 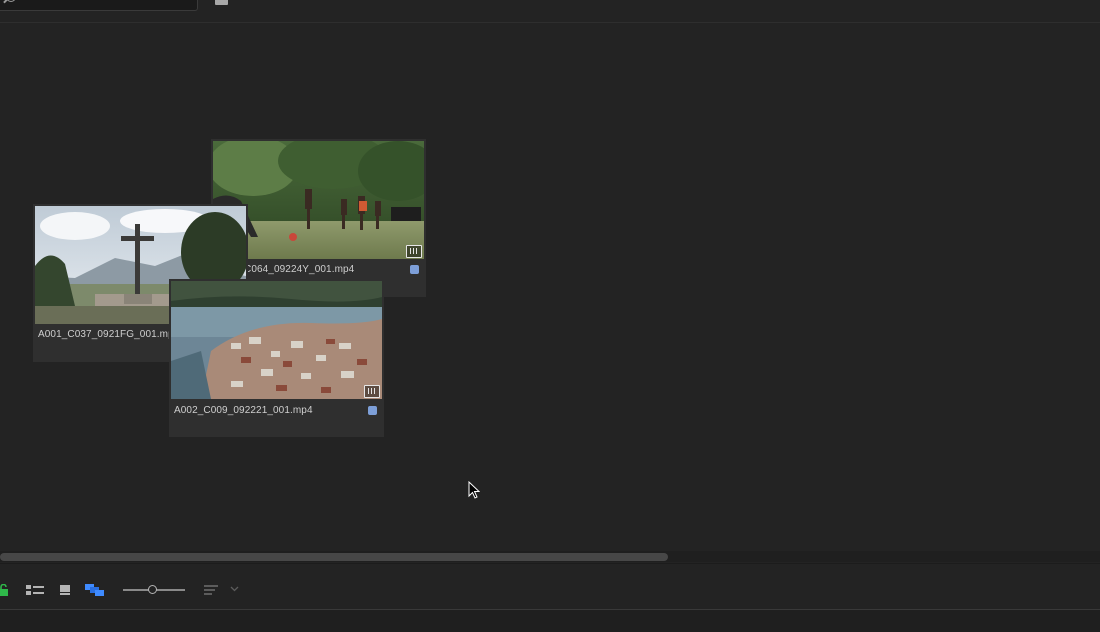 I want to click on project-panel-footer, so click(x=550, y=586).